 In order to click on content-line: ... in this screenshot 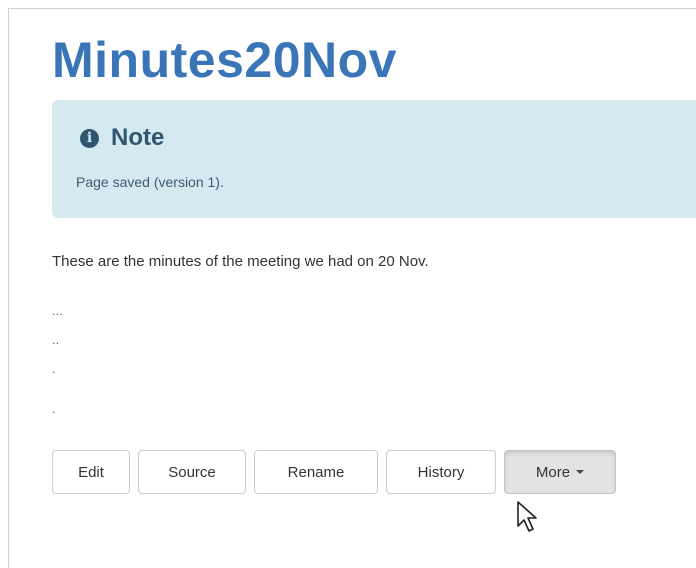, I will do `click(57, 310)`.